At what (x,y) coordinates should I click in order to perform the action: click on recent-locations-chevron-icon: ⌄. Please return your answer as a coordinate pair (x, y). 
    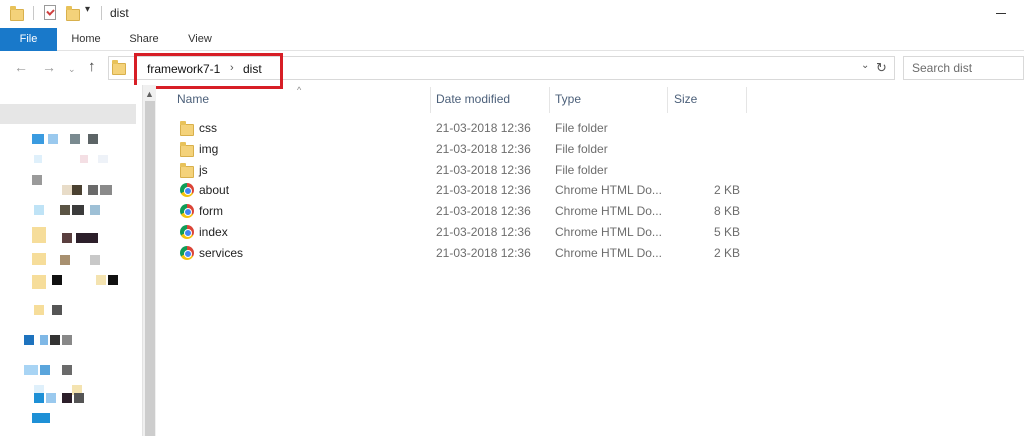
    Looking at the image, I should click on (72, 69).